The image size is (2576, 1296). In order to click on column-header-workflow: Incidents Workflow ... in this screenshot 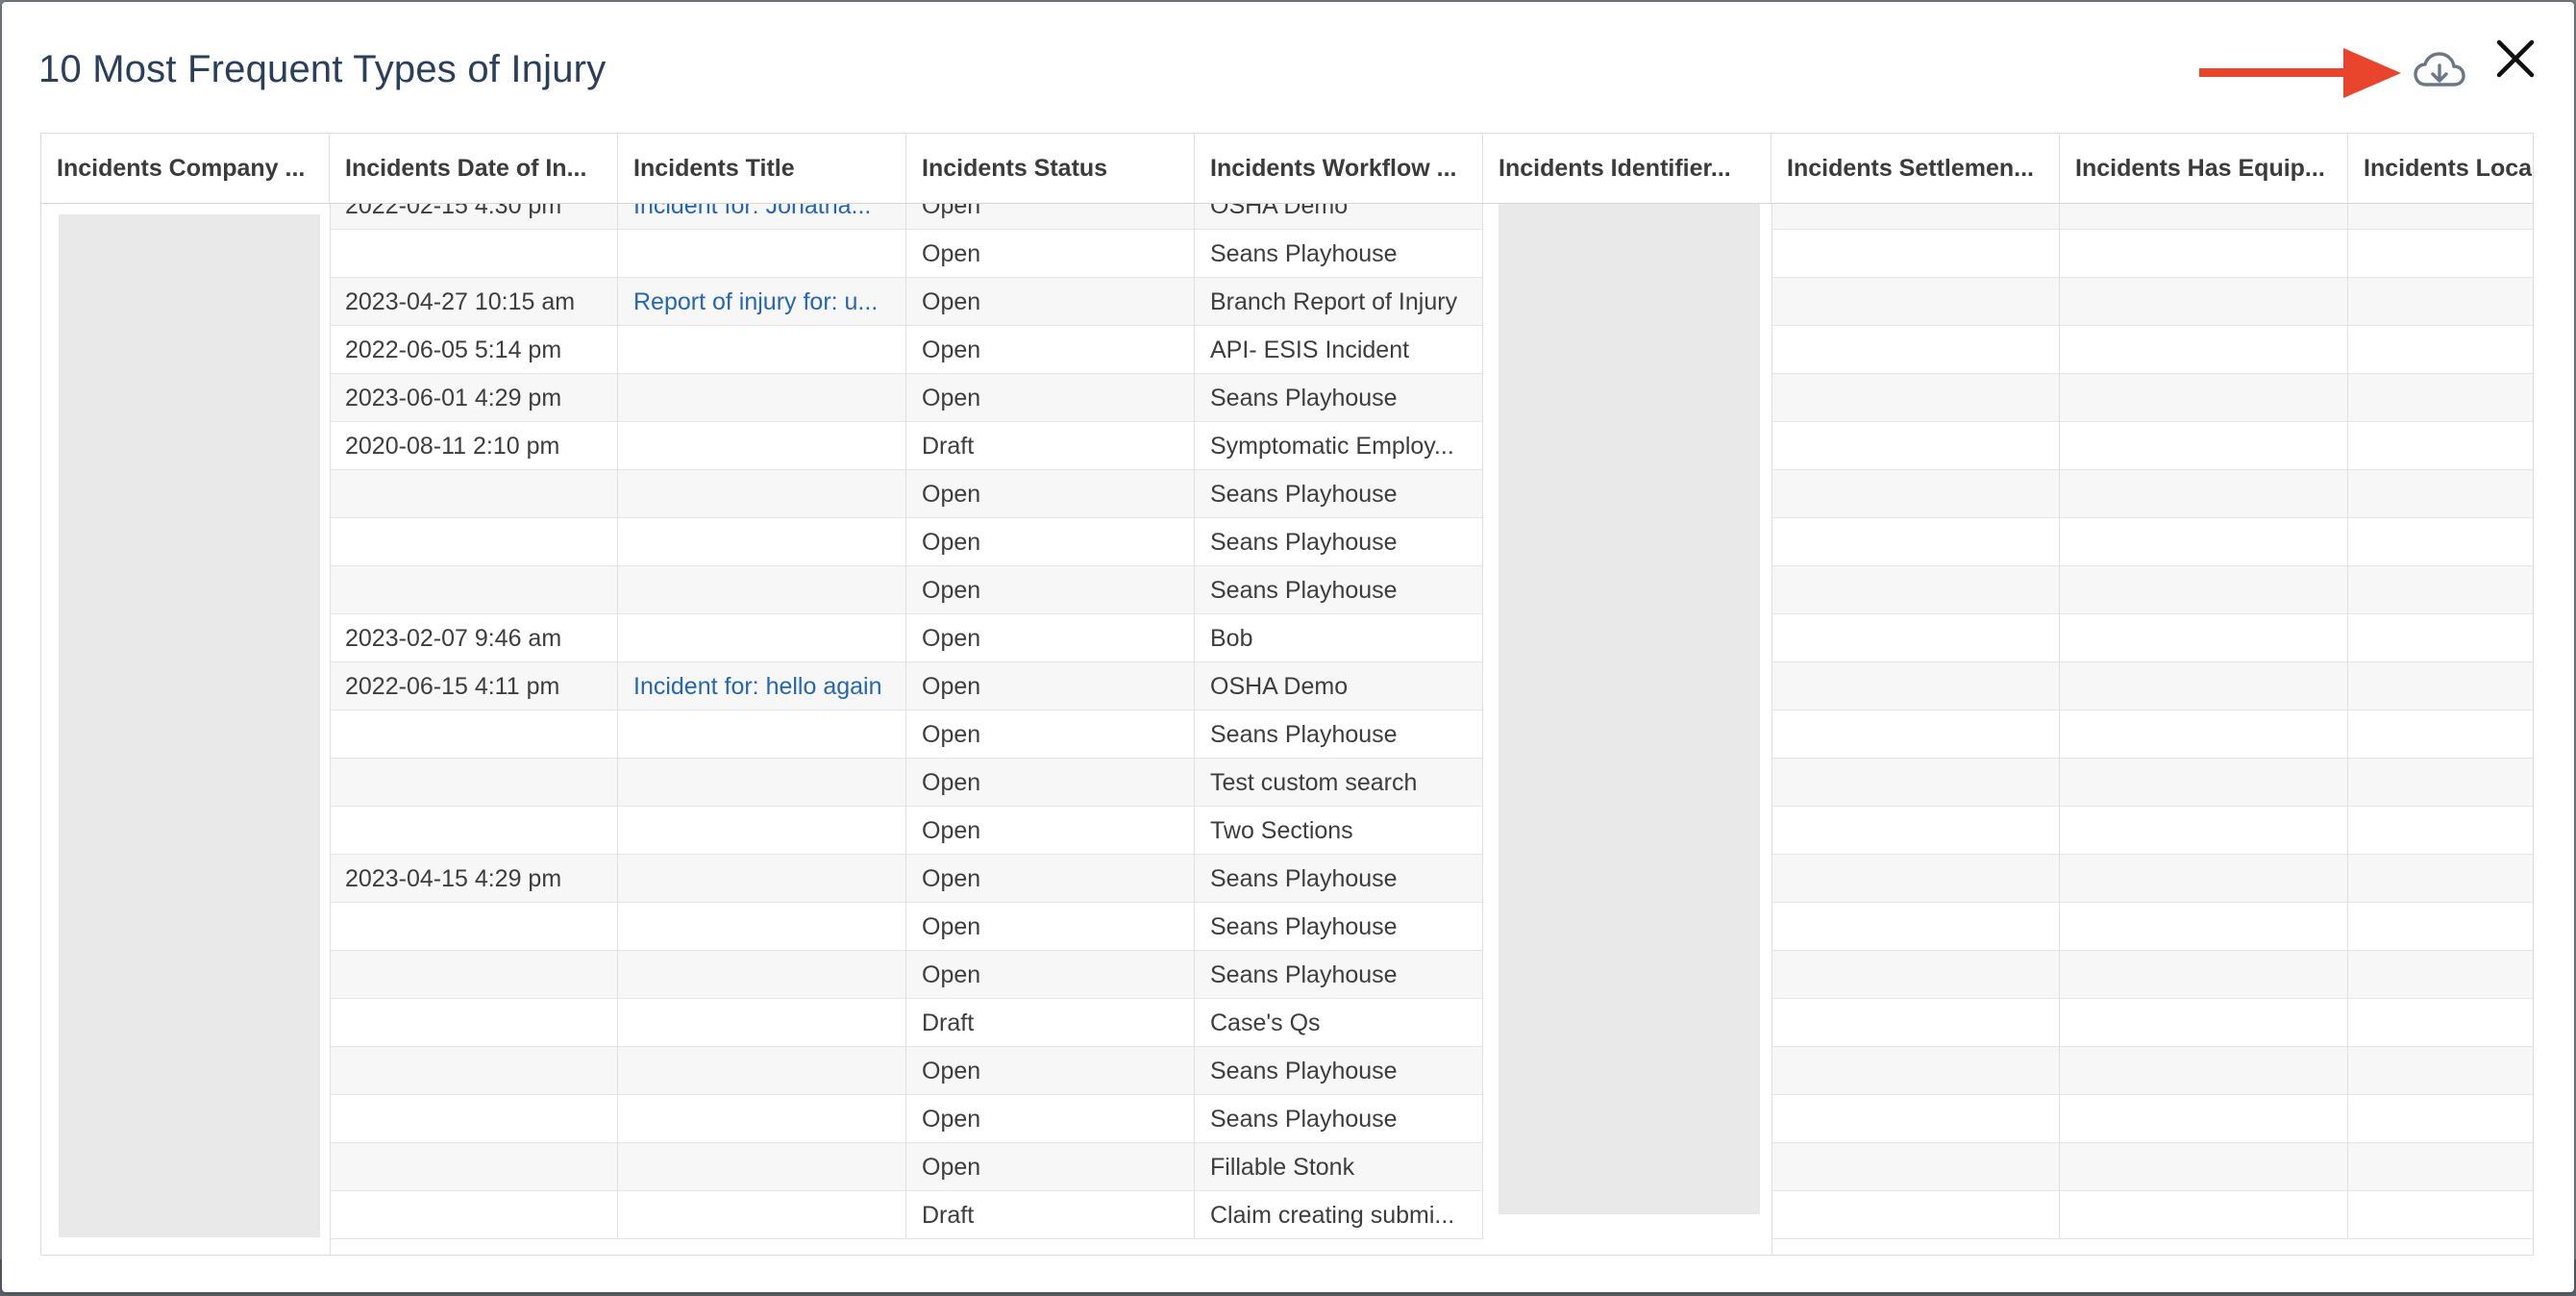, I will do `click(1339, 168)`.